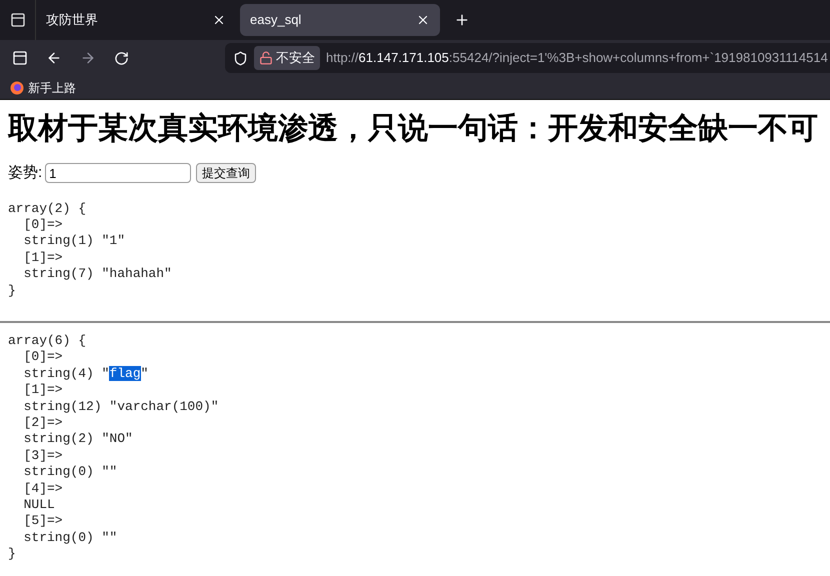 The height and width of the screenshot is (576, 830). I want to click on code-line: array(2) {, so click(47, 208).